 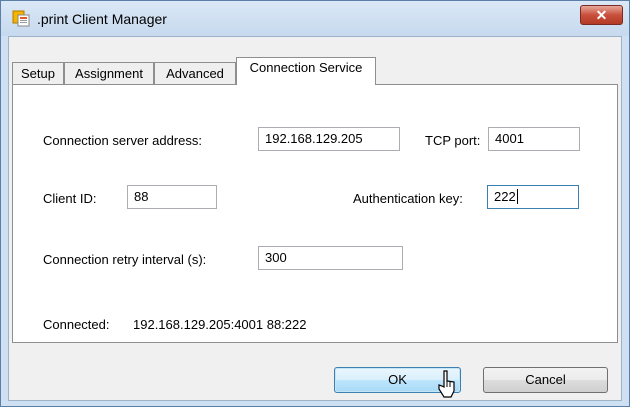 I want to click on close-icon: ✕, so click(x=601, y=15).